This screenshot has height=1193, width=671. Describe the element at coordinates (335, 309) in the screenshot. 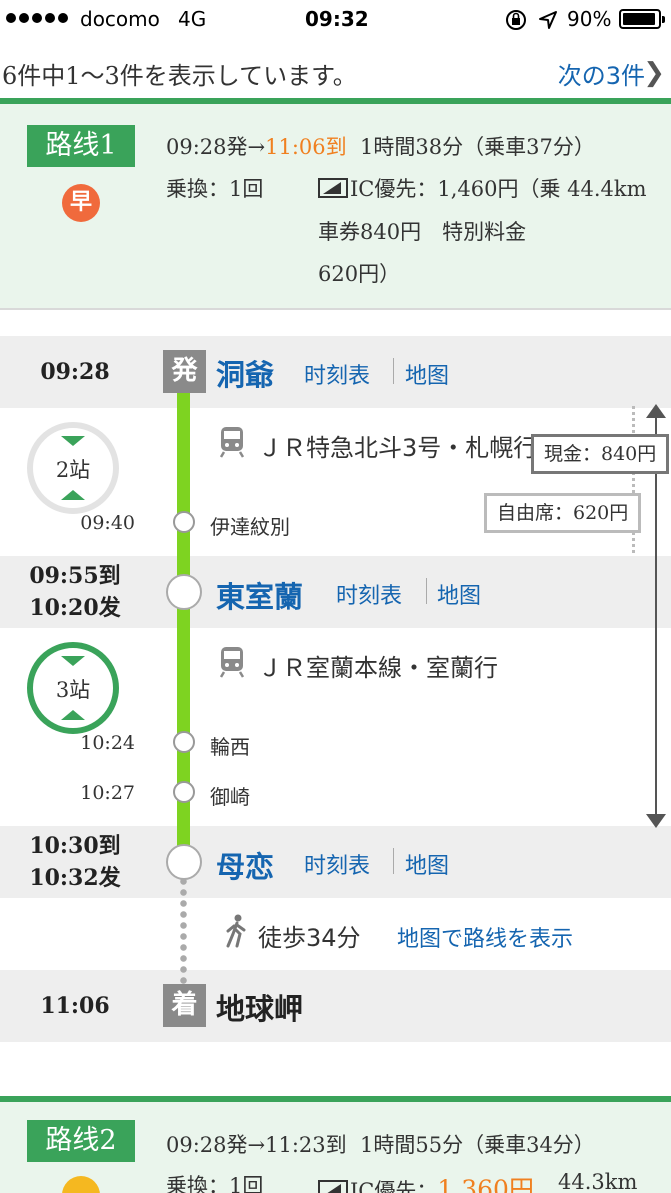

I see `summary-divider` at that location.